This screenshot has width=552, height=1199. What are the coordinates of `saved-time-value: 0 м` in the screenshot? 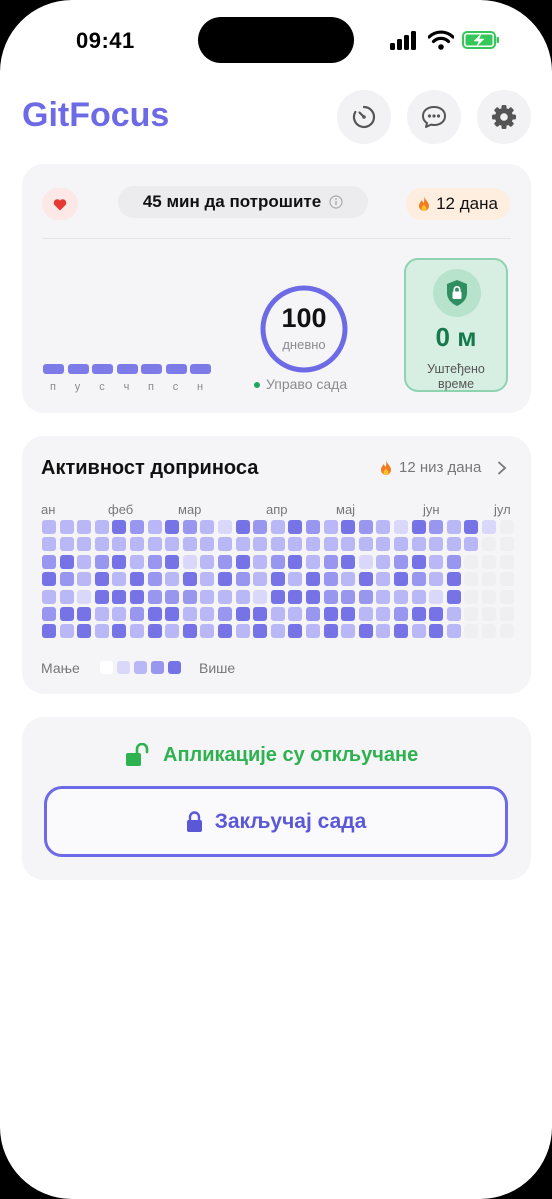 It's located at (456, 337).